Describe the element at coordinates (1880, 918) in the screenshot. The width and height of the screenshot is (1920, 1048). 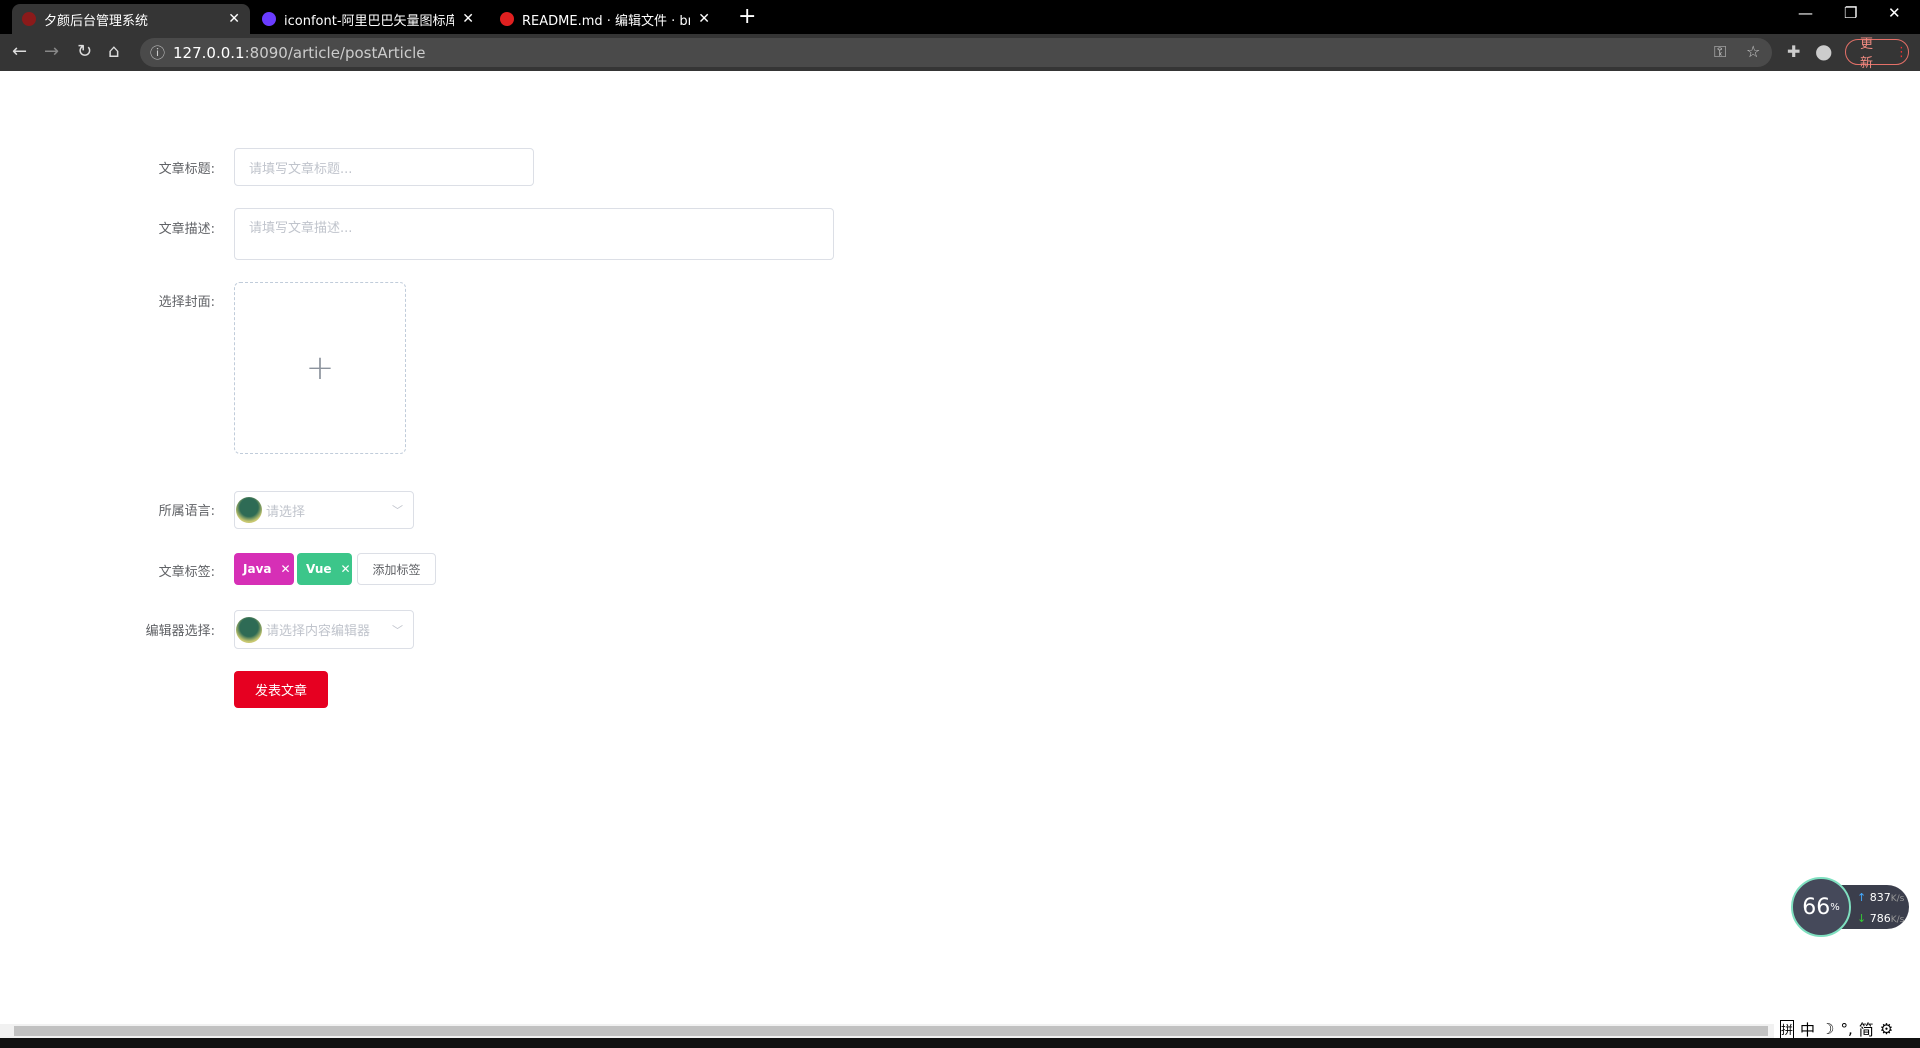
I see `download-speed: 786` at that location.